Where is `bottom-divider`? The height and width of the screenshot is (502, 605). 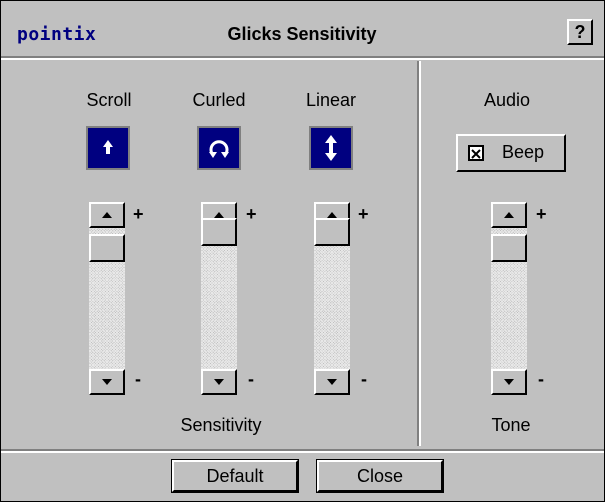 bottom-divider is located at coordinates (302, 451).